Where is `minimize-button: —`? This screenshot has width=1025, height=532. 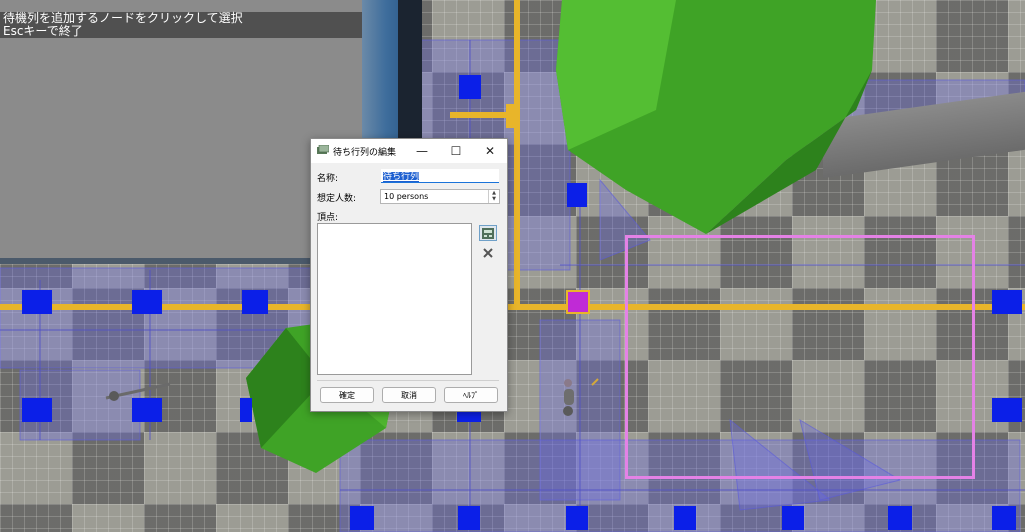
minimize-button: — is located at coordinates (422, 151).